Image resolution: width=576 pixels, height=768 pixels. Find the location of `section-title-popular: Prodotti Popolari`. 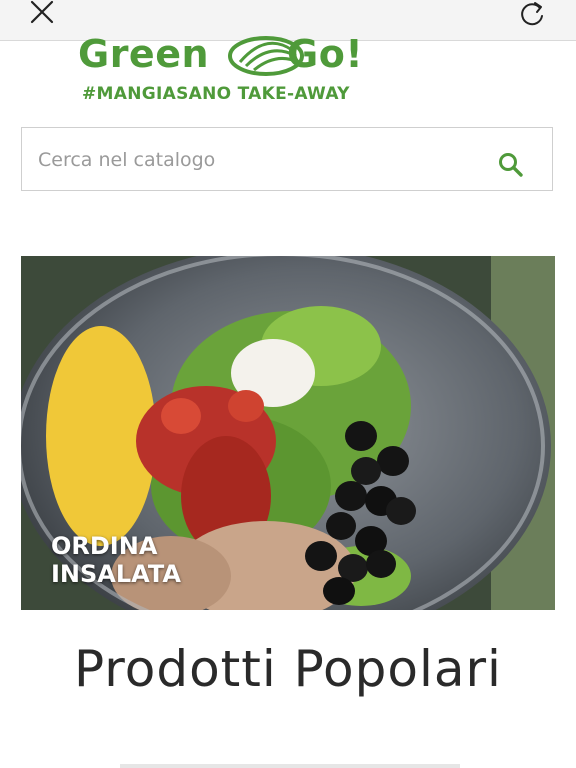

section-title-popular: Prodotti Popolari is located at coordinates (288, 669).